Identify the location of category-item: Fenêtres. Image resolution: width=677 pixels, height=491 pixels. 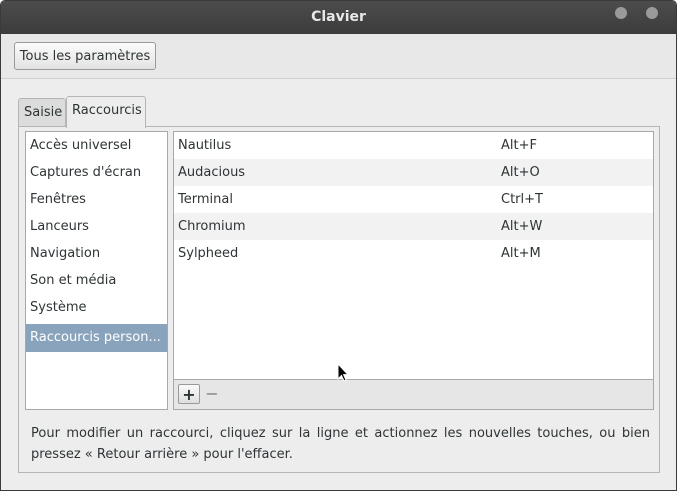
(96, 199).